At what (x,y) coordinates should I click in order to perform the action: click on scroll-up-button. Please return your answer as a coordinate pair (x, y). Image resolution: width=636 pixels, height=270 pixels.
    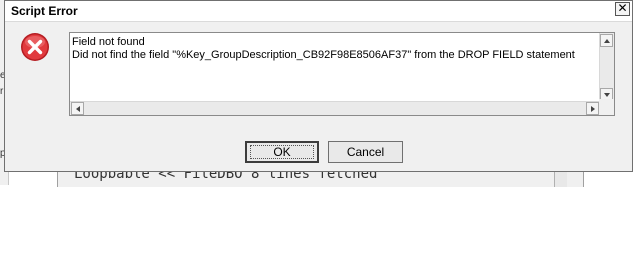
    Looking at the image, I should click on (606, 40).